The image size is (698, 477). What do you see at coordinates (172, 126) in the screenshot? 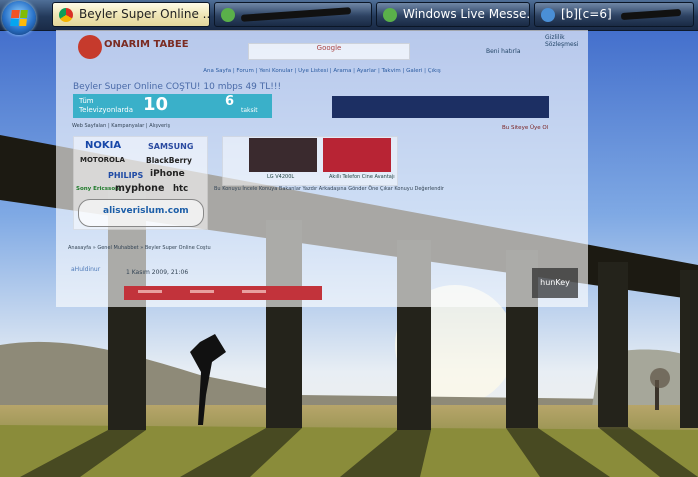
I see `sub-links: Web Sayfaları | Kampanyalar | Alışveriş` at bounding box center [172, 126].